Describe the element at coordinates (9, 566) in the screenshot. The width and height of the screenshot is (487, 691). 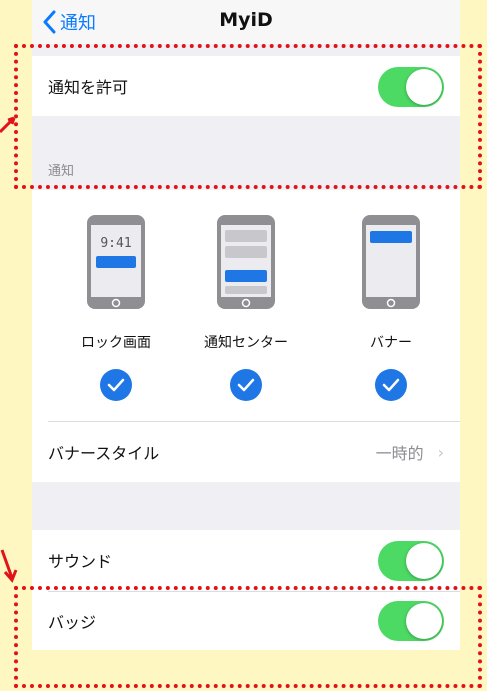
I see `annotation-arrow-icon` at that location.